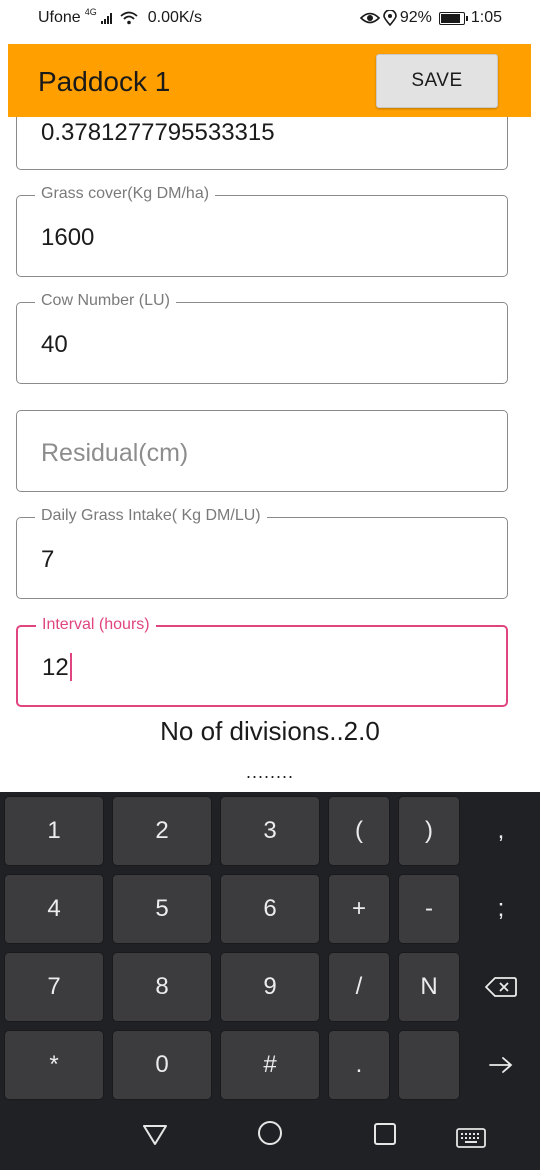  I want to click on key-0: 0, so click(162, 1065).